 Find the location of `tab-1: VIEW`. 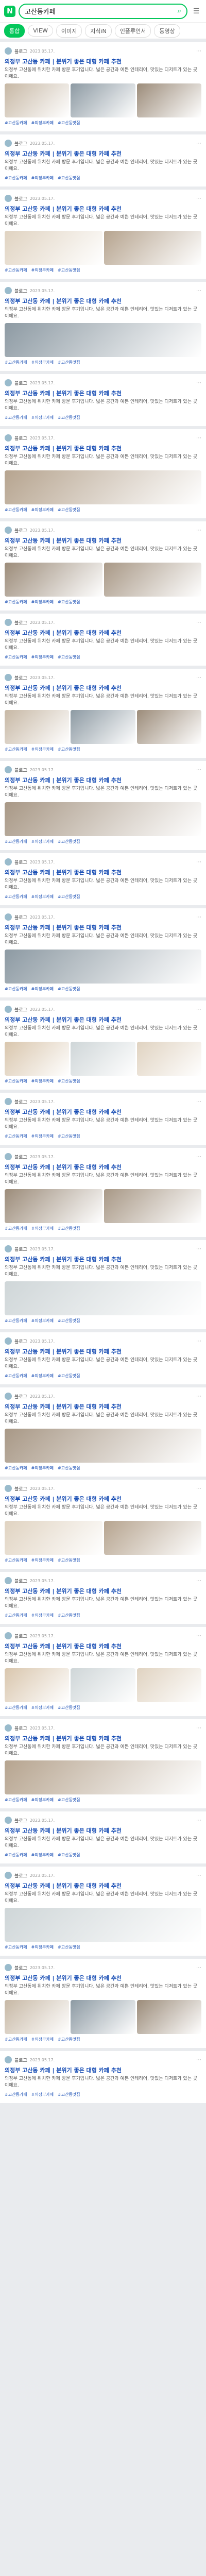

tab-1: VIEW is located at coordinates (41, 31).